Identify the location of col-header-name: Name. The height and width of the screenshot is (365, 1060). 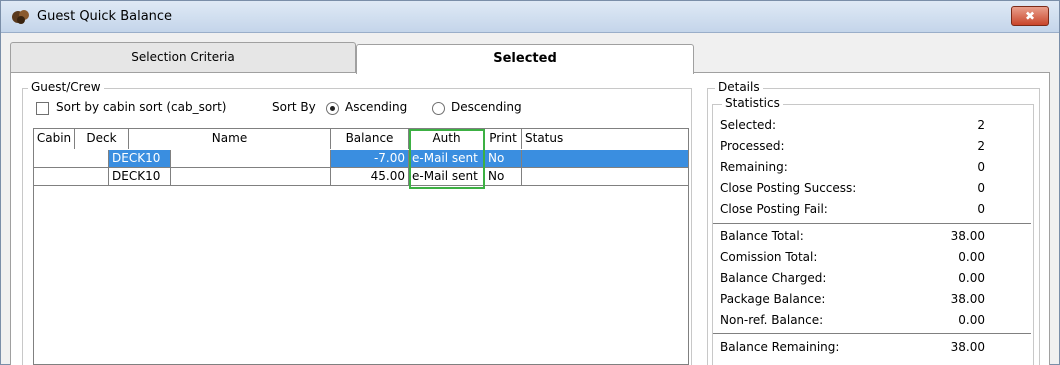
(230, 139).